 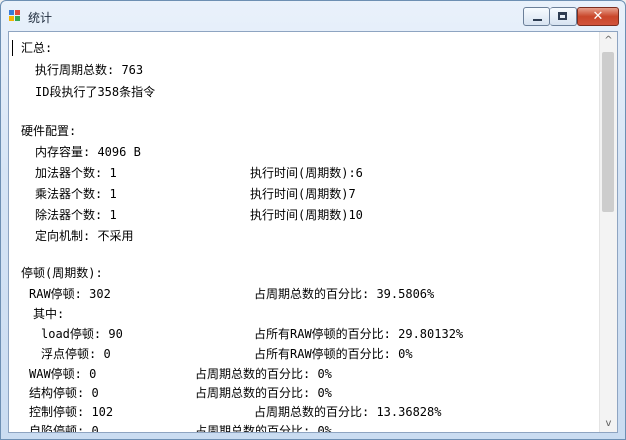 I want to click on raw-stall-percent: 占周期总数的百分比: 39.5806%, so click(x=344, y=294).